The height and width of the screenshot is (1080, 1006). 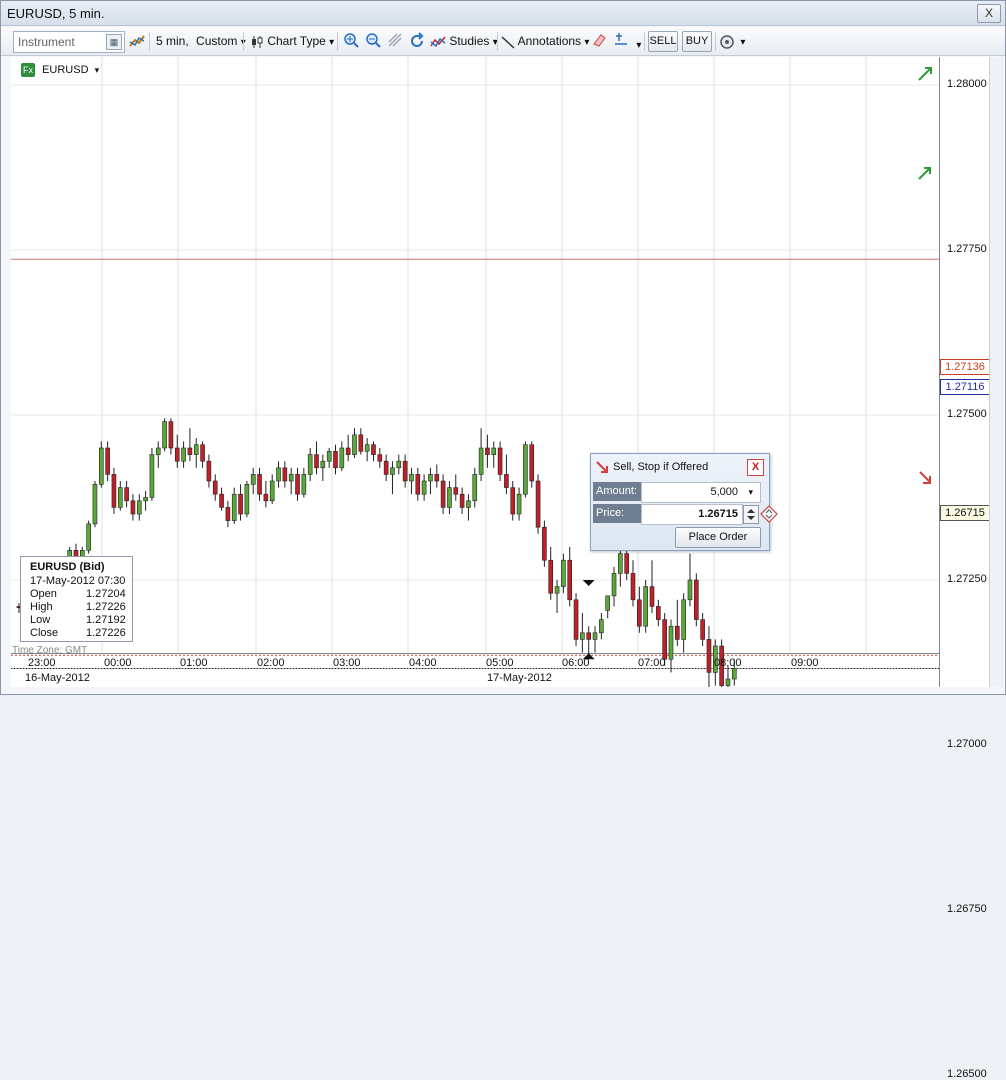 I want to click on annotations-dropdown: Annotations ▾, so click(x=545, y=41).